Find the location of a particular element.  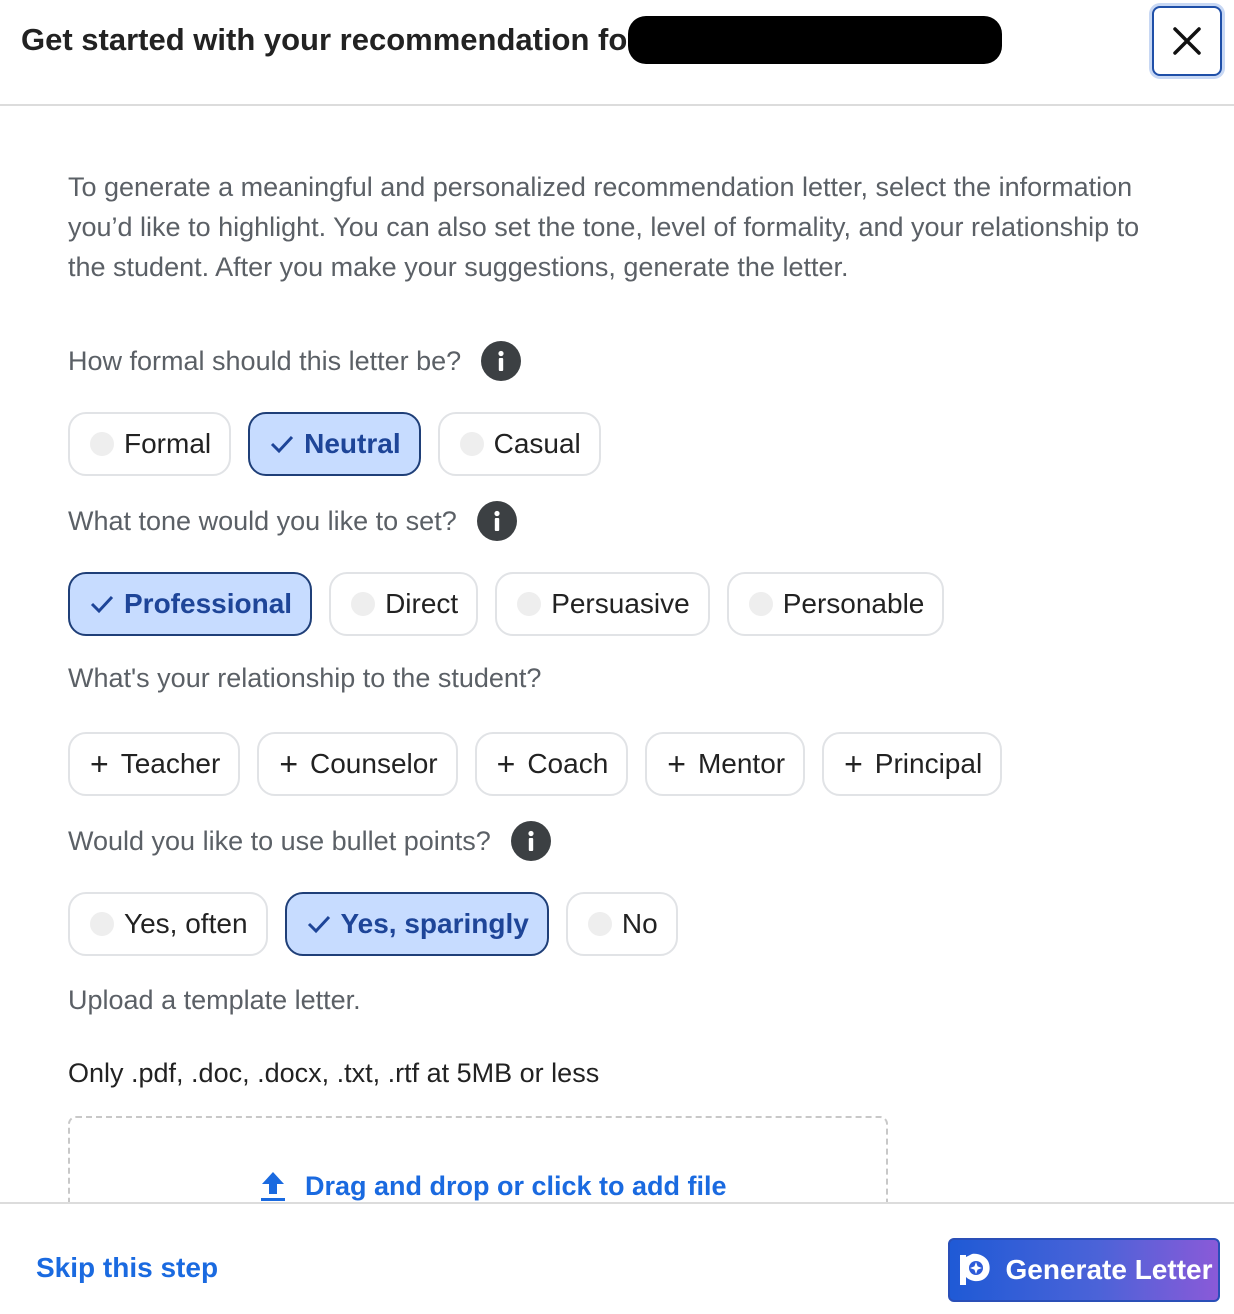

tone-question-label: What tone would you like to set? is located at coordinates (262, 520).